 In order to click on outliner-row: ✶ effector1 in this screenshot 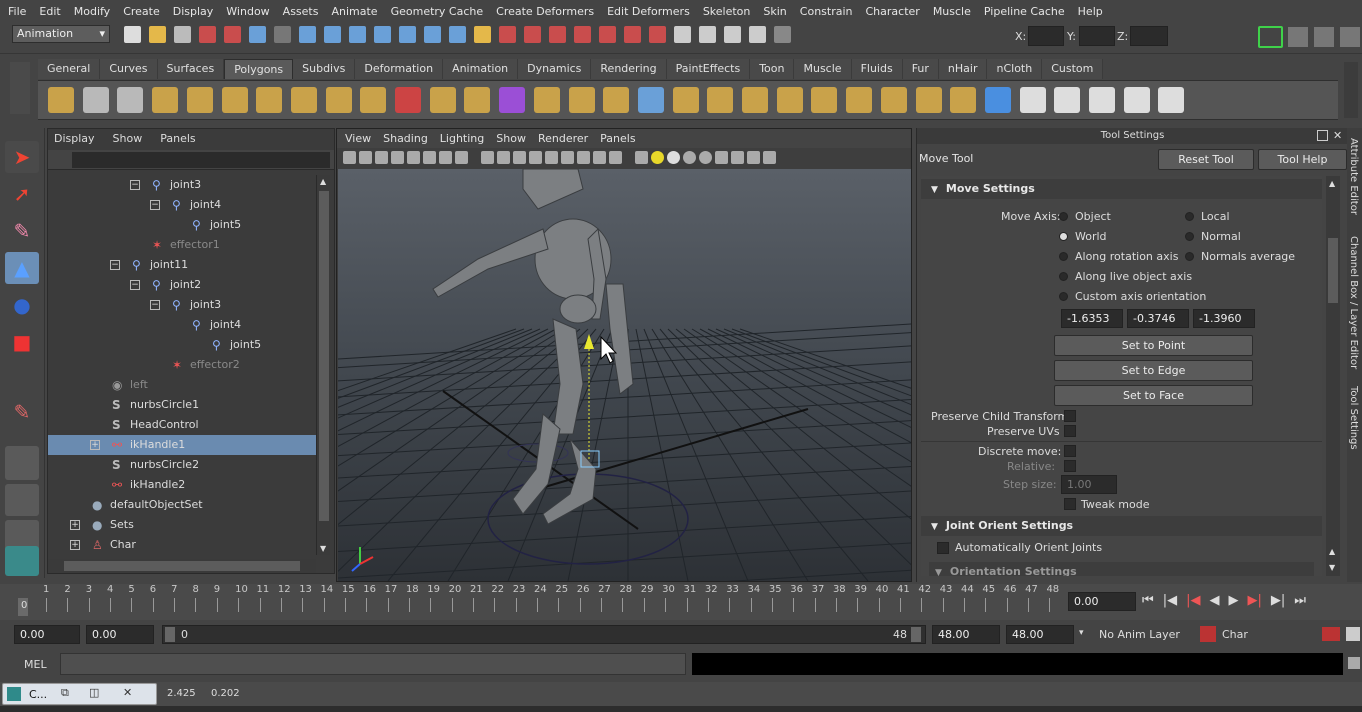, I will do `click(182, 245)`.